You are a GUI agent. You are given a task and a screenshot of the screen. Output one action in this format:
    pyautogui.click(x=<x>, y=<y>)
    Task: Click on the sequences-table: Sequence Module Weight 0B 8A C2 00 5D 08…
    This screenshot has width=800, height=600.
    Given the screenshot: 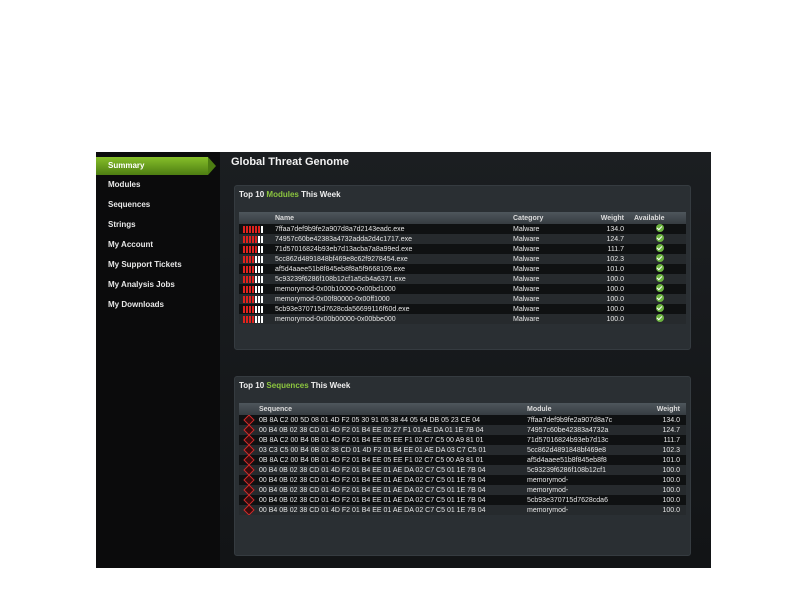 What is the action you would take?
    pyautogui.click(x=462, y=459)
    